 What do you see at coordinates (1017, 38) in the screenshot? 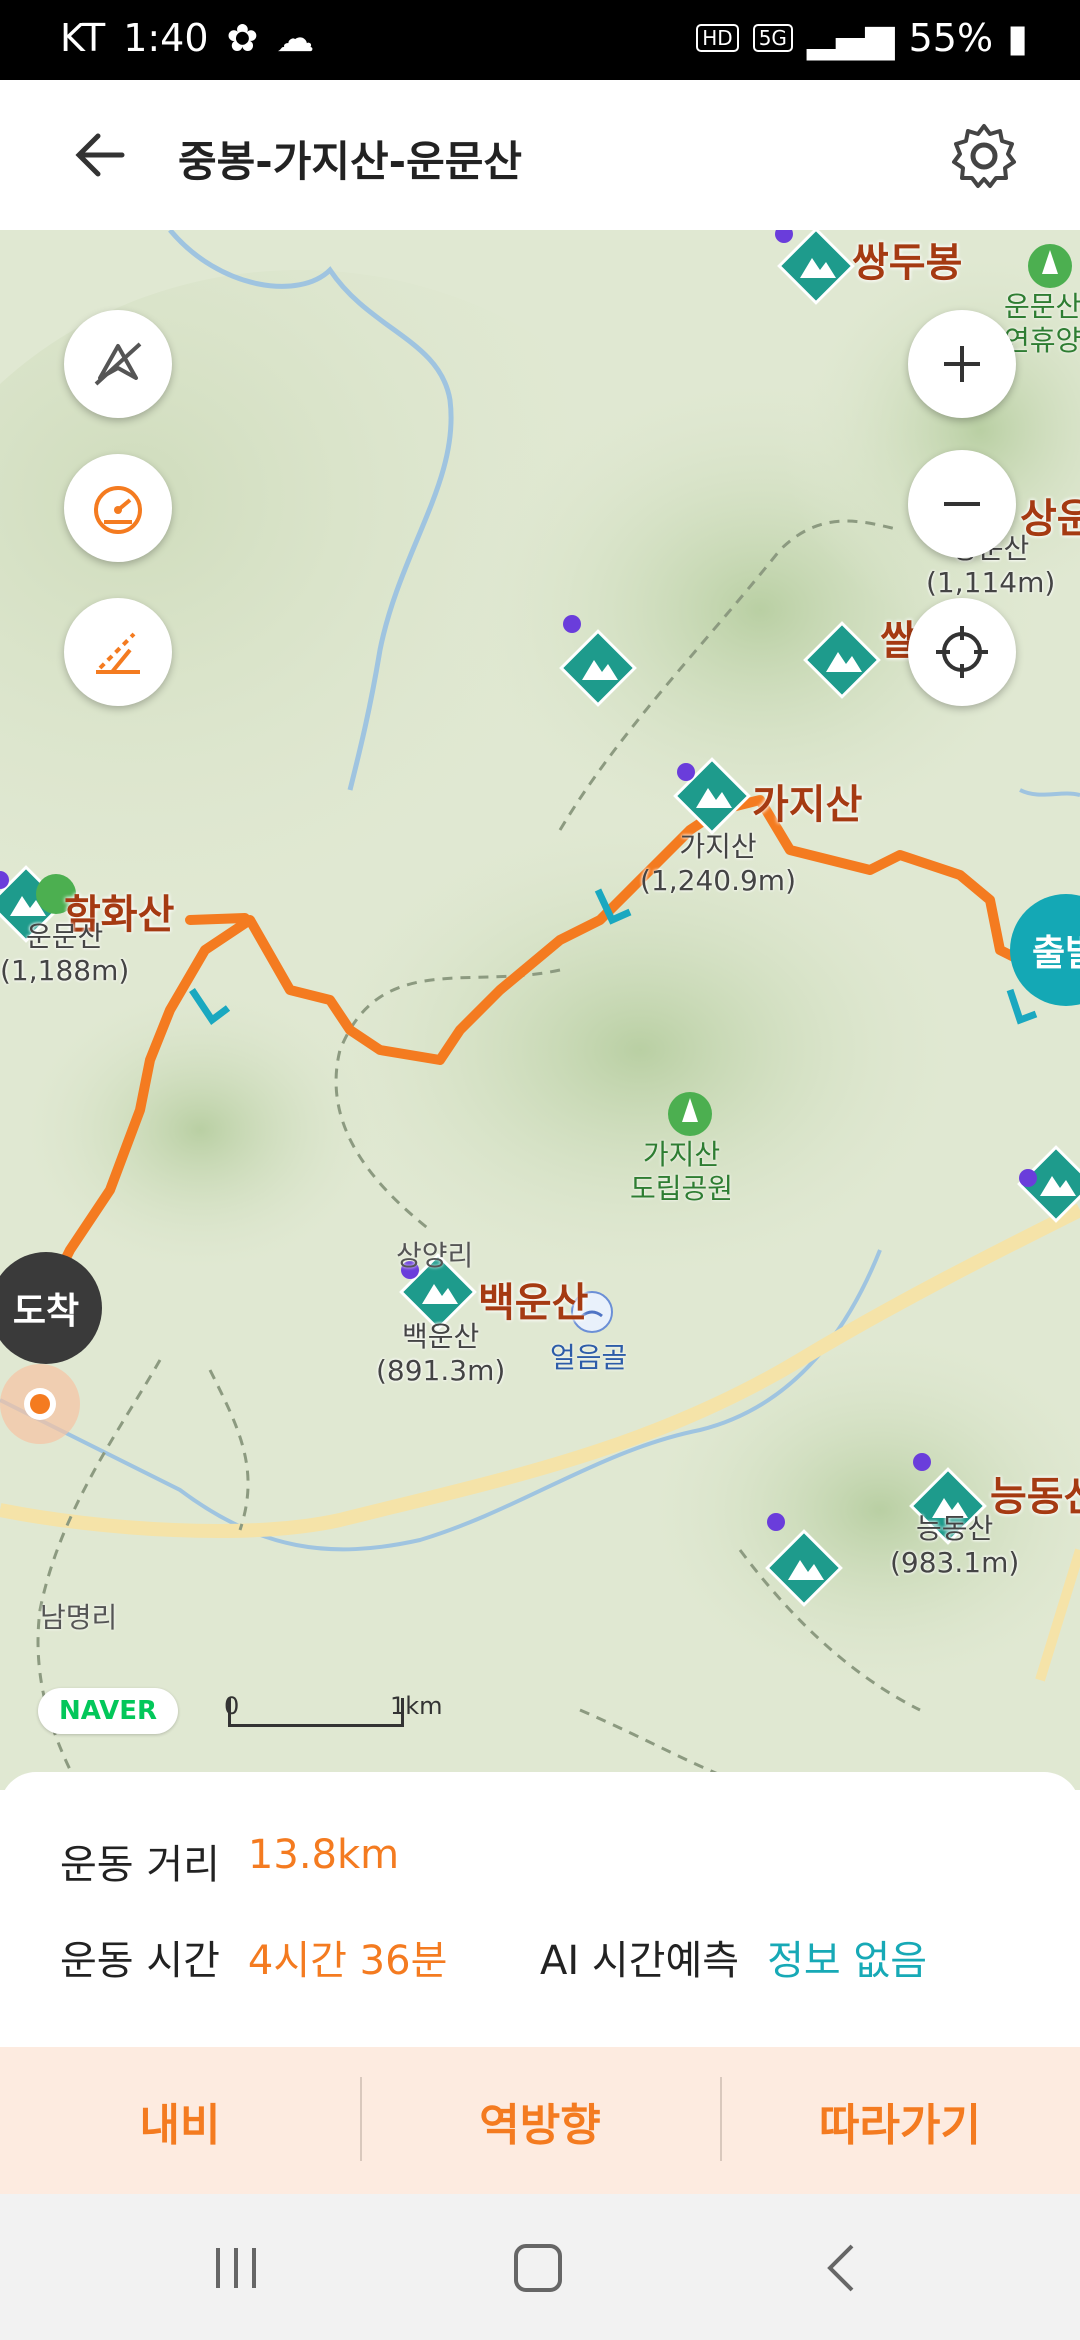
I see `battery-icon: ▮` at bounding box center [1017, 38].